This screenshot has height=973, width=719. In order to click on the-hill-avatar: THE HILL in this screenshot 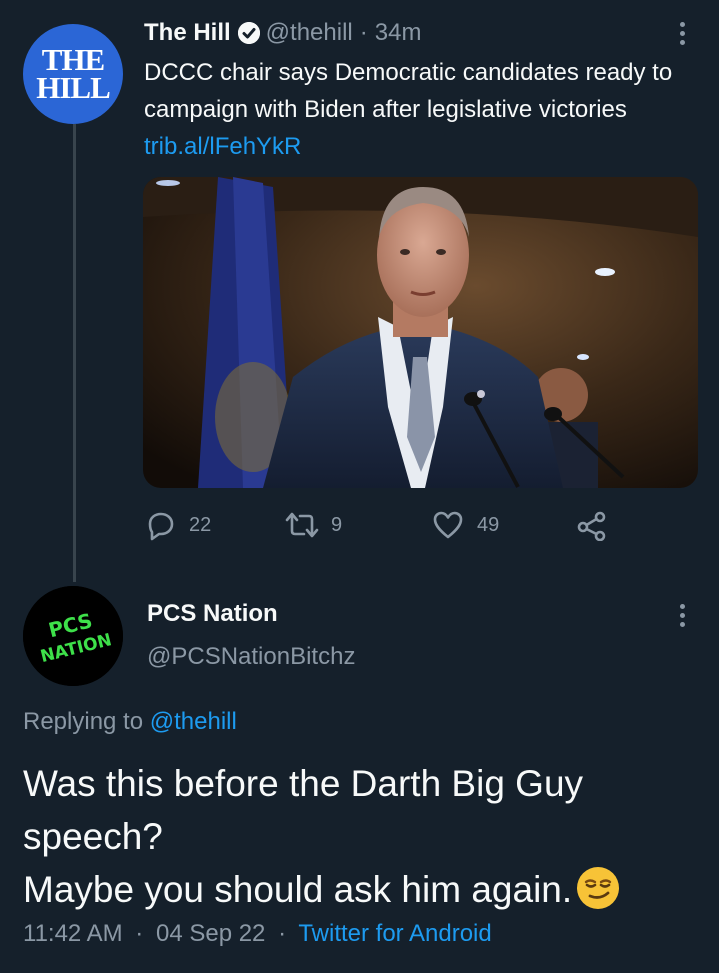, I will do `click(73, 74)`.